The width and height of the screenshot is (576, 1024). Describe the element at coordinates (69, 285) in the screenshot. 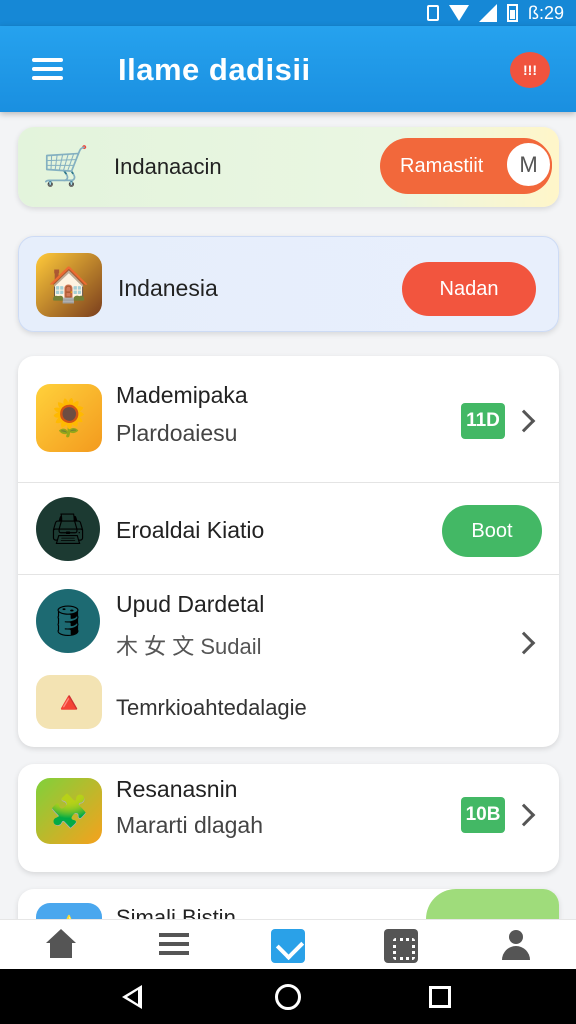

I see `game-icon: 🏠` at that location.